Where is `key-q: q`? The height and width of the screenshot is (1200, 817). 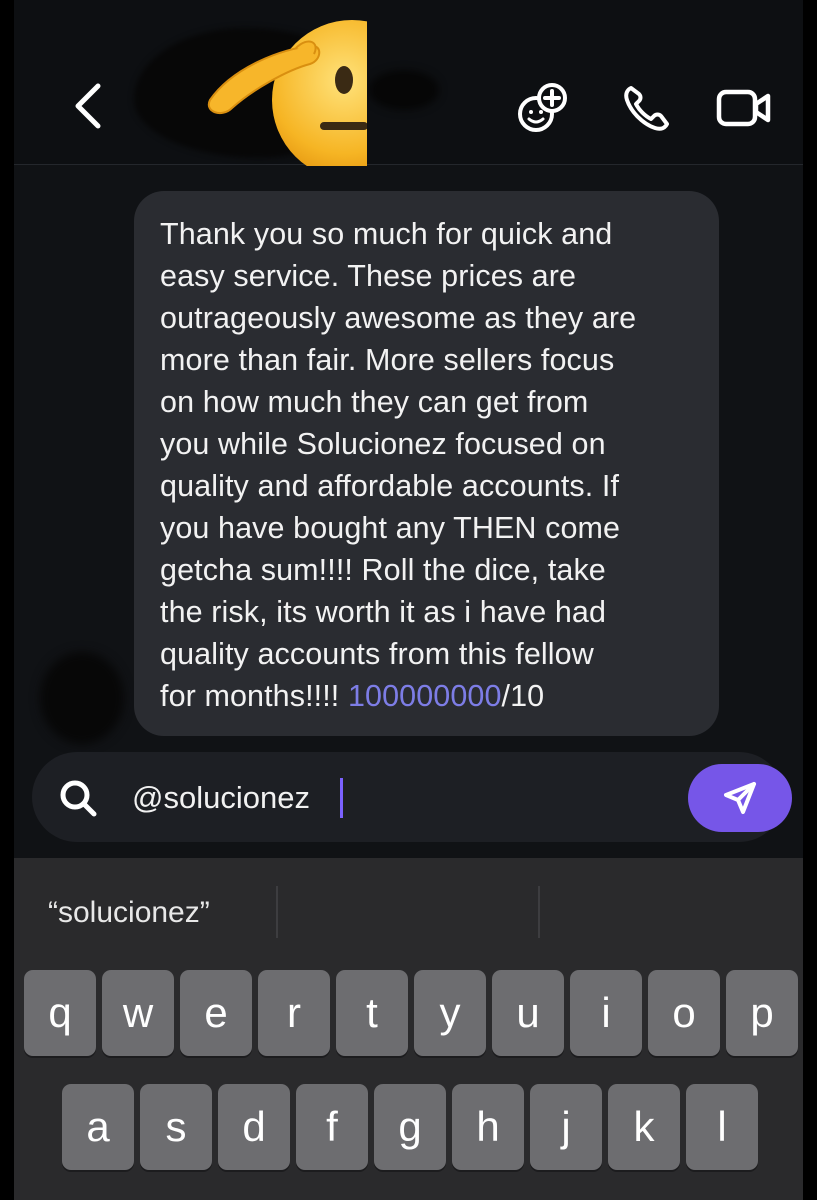 key-q: q is located at coordinates (60, 1013).